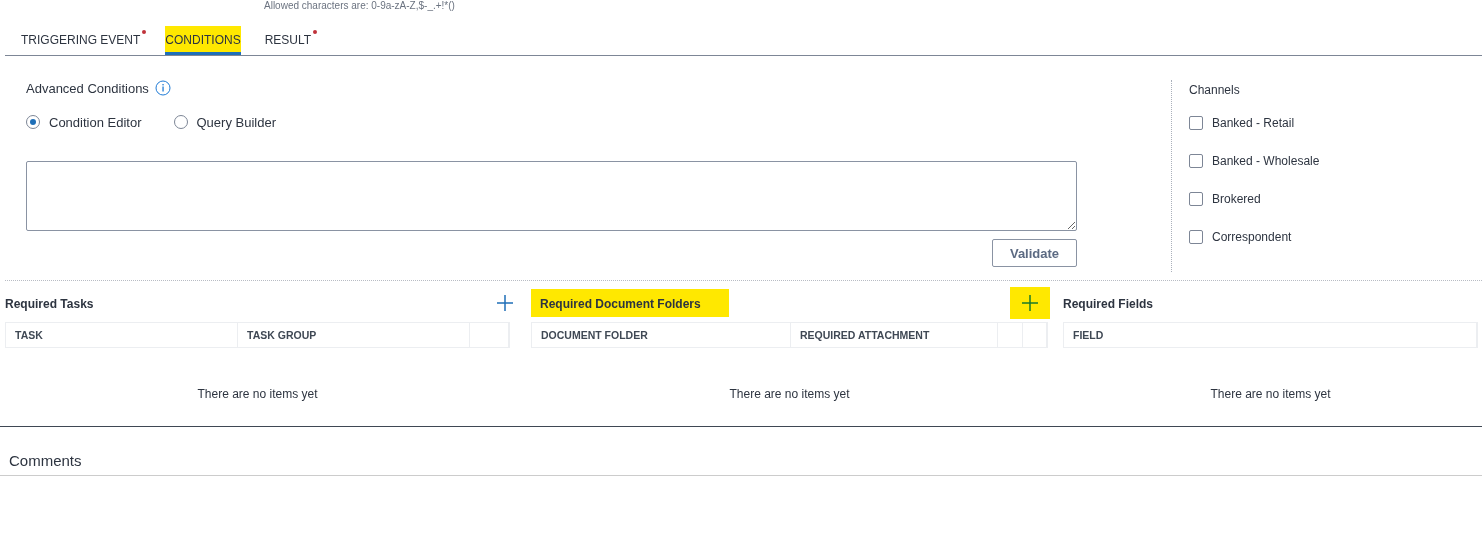  Describe the element at coordinates (288, 40) in the screenshot. I see `tab: RESULT` at that location.